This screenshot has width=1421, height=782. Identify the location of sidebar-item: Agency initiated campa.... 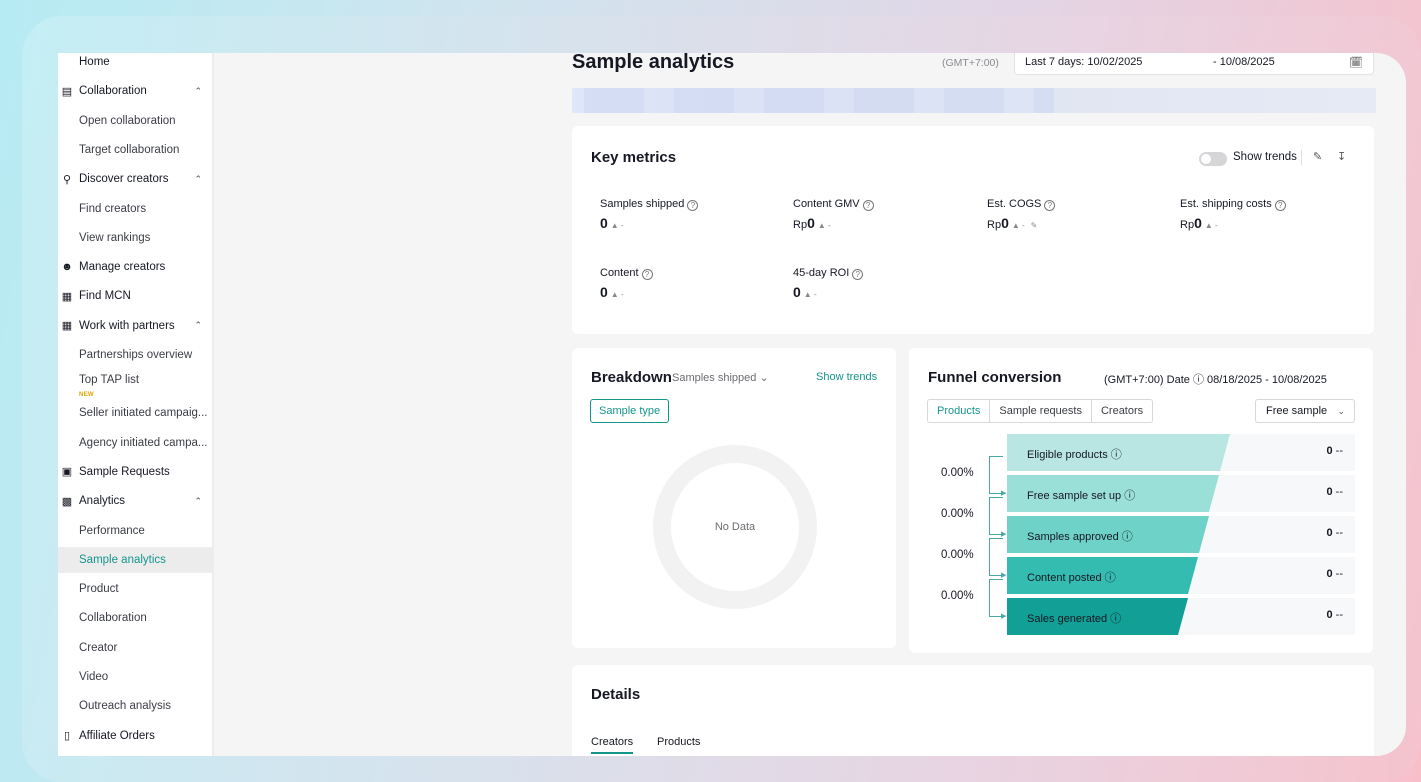
(135, 443).